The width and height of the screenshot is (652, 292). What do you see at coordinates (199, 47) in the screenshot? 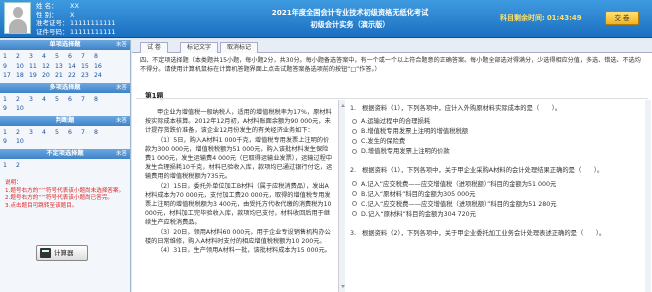
I see `tab-mark: 标记文字` at bounding box center [199, 47].